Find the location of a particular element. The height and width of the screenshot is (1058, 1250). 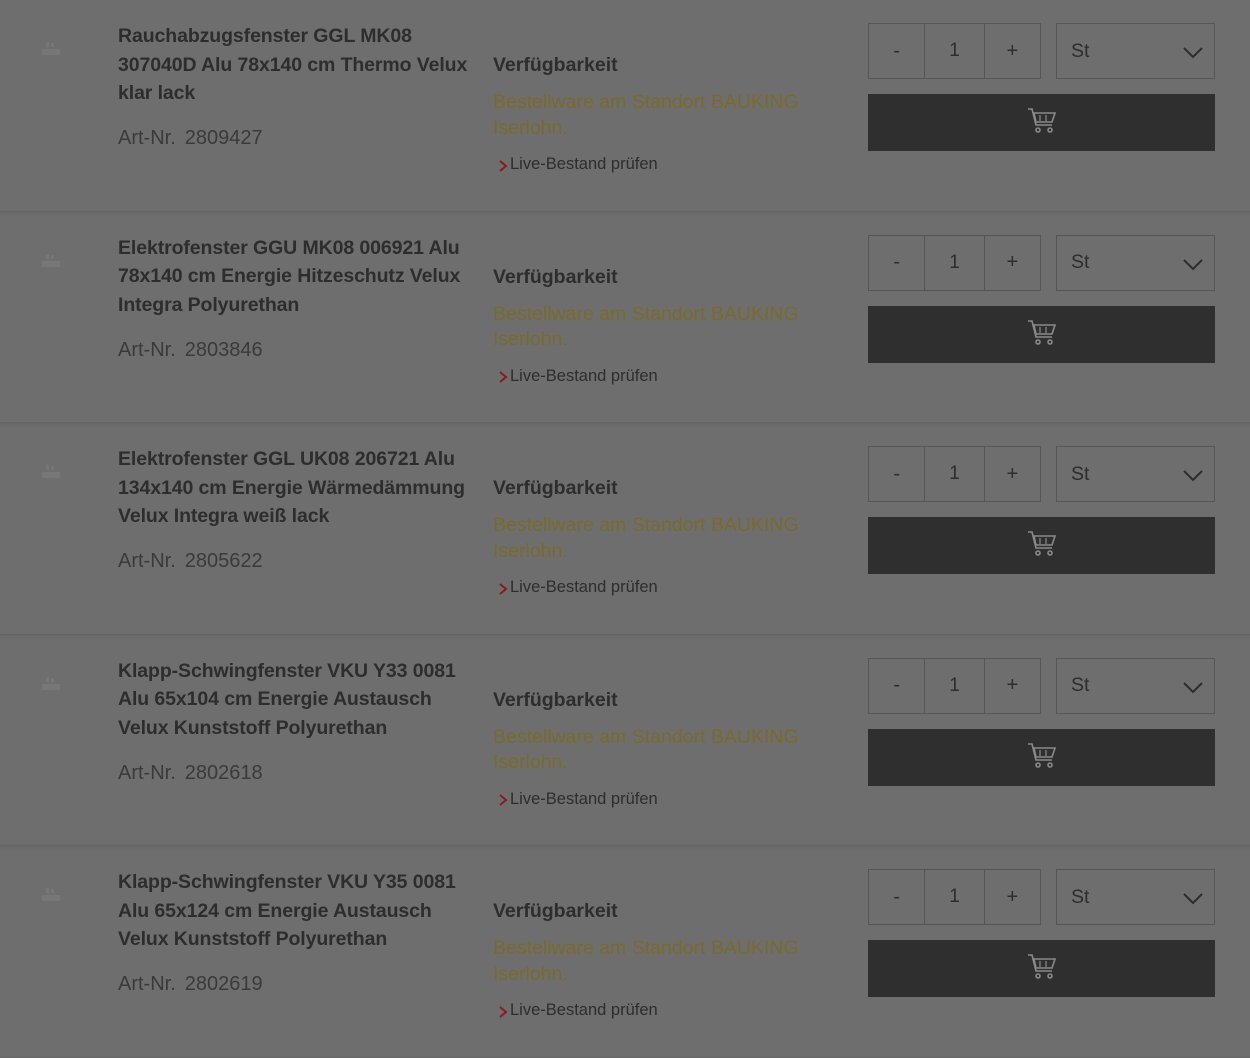

article-number: Art-Nr. 2805622 is located at coordinates (190, 561).